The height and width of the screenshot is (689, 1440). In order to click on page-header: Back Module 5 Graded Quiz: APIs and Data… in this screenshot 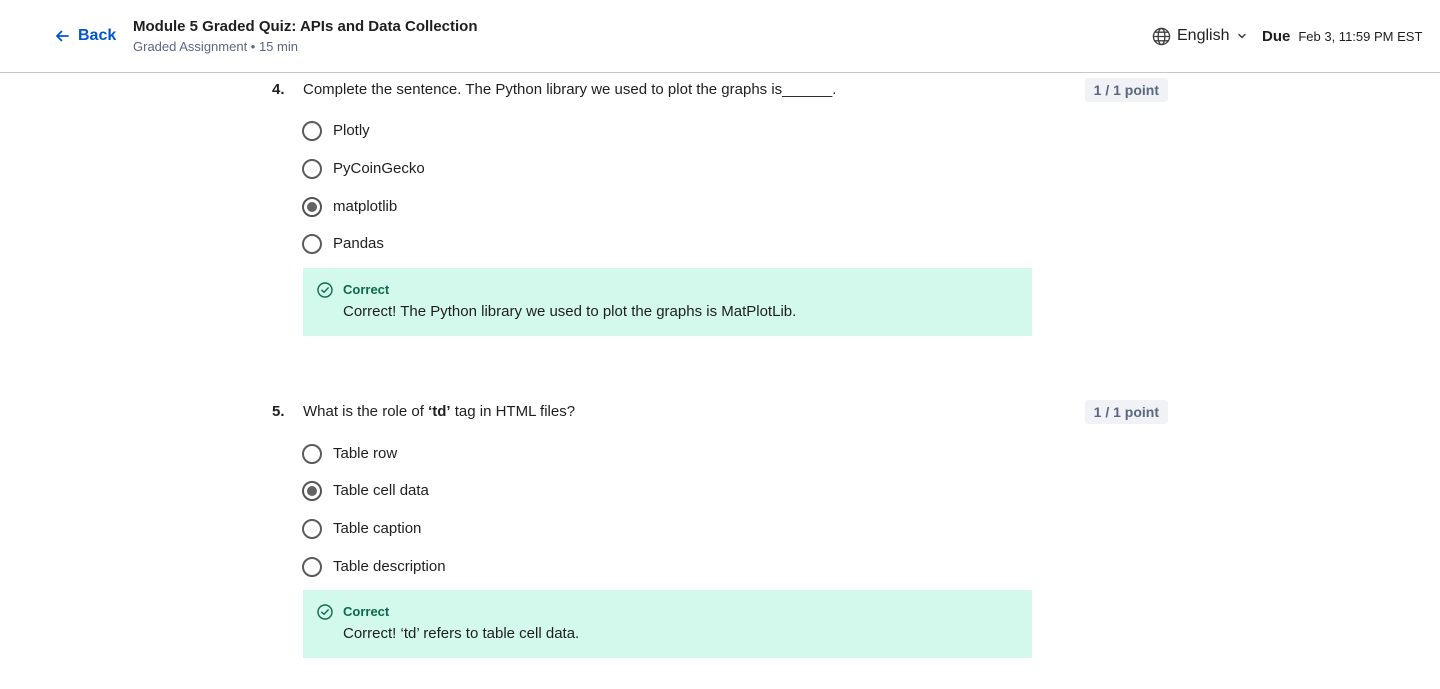, I will do `click(720, 36)`.